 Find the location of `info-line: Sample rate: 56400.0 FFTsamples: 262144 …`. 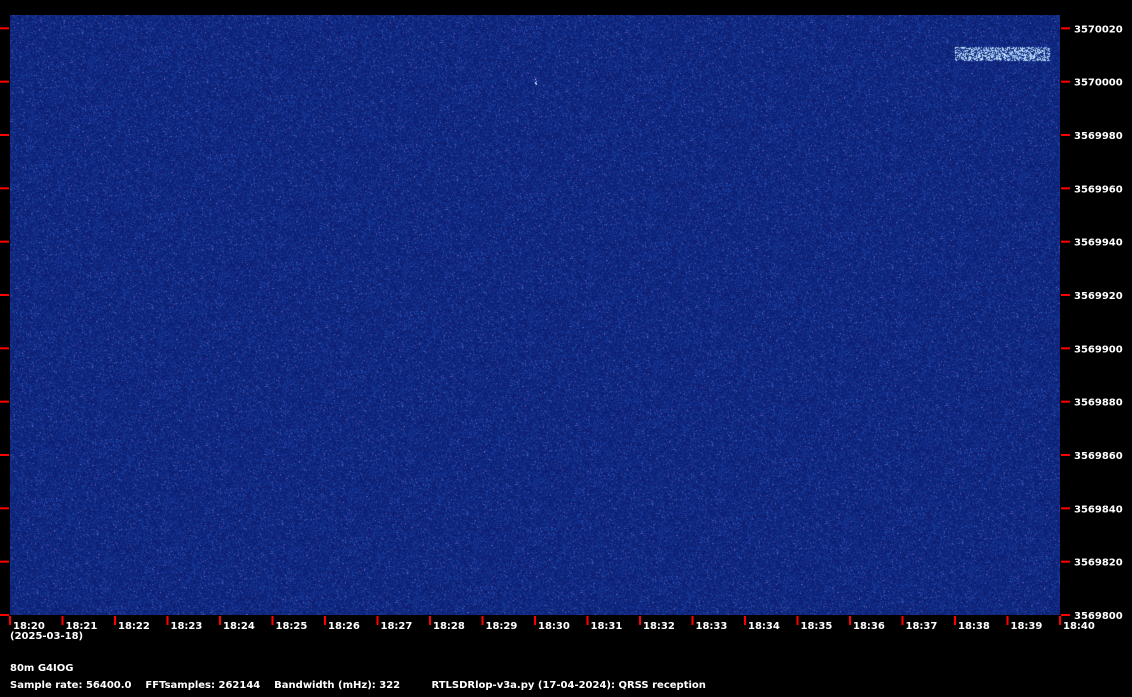

info-line: Sample rate: 56400.0 FFTsamples: 262144 … is located at coordinates (358, 685).